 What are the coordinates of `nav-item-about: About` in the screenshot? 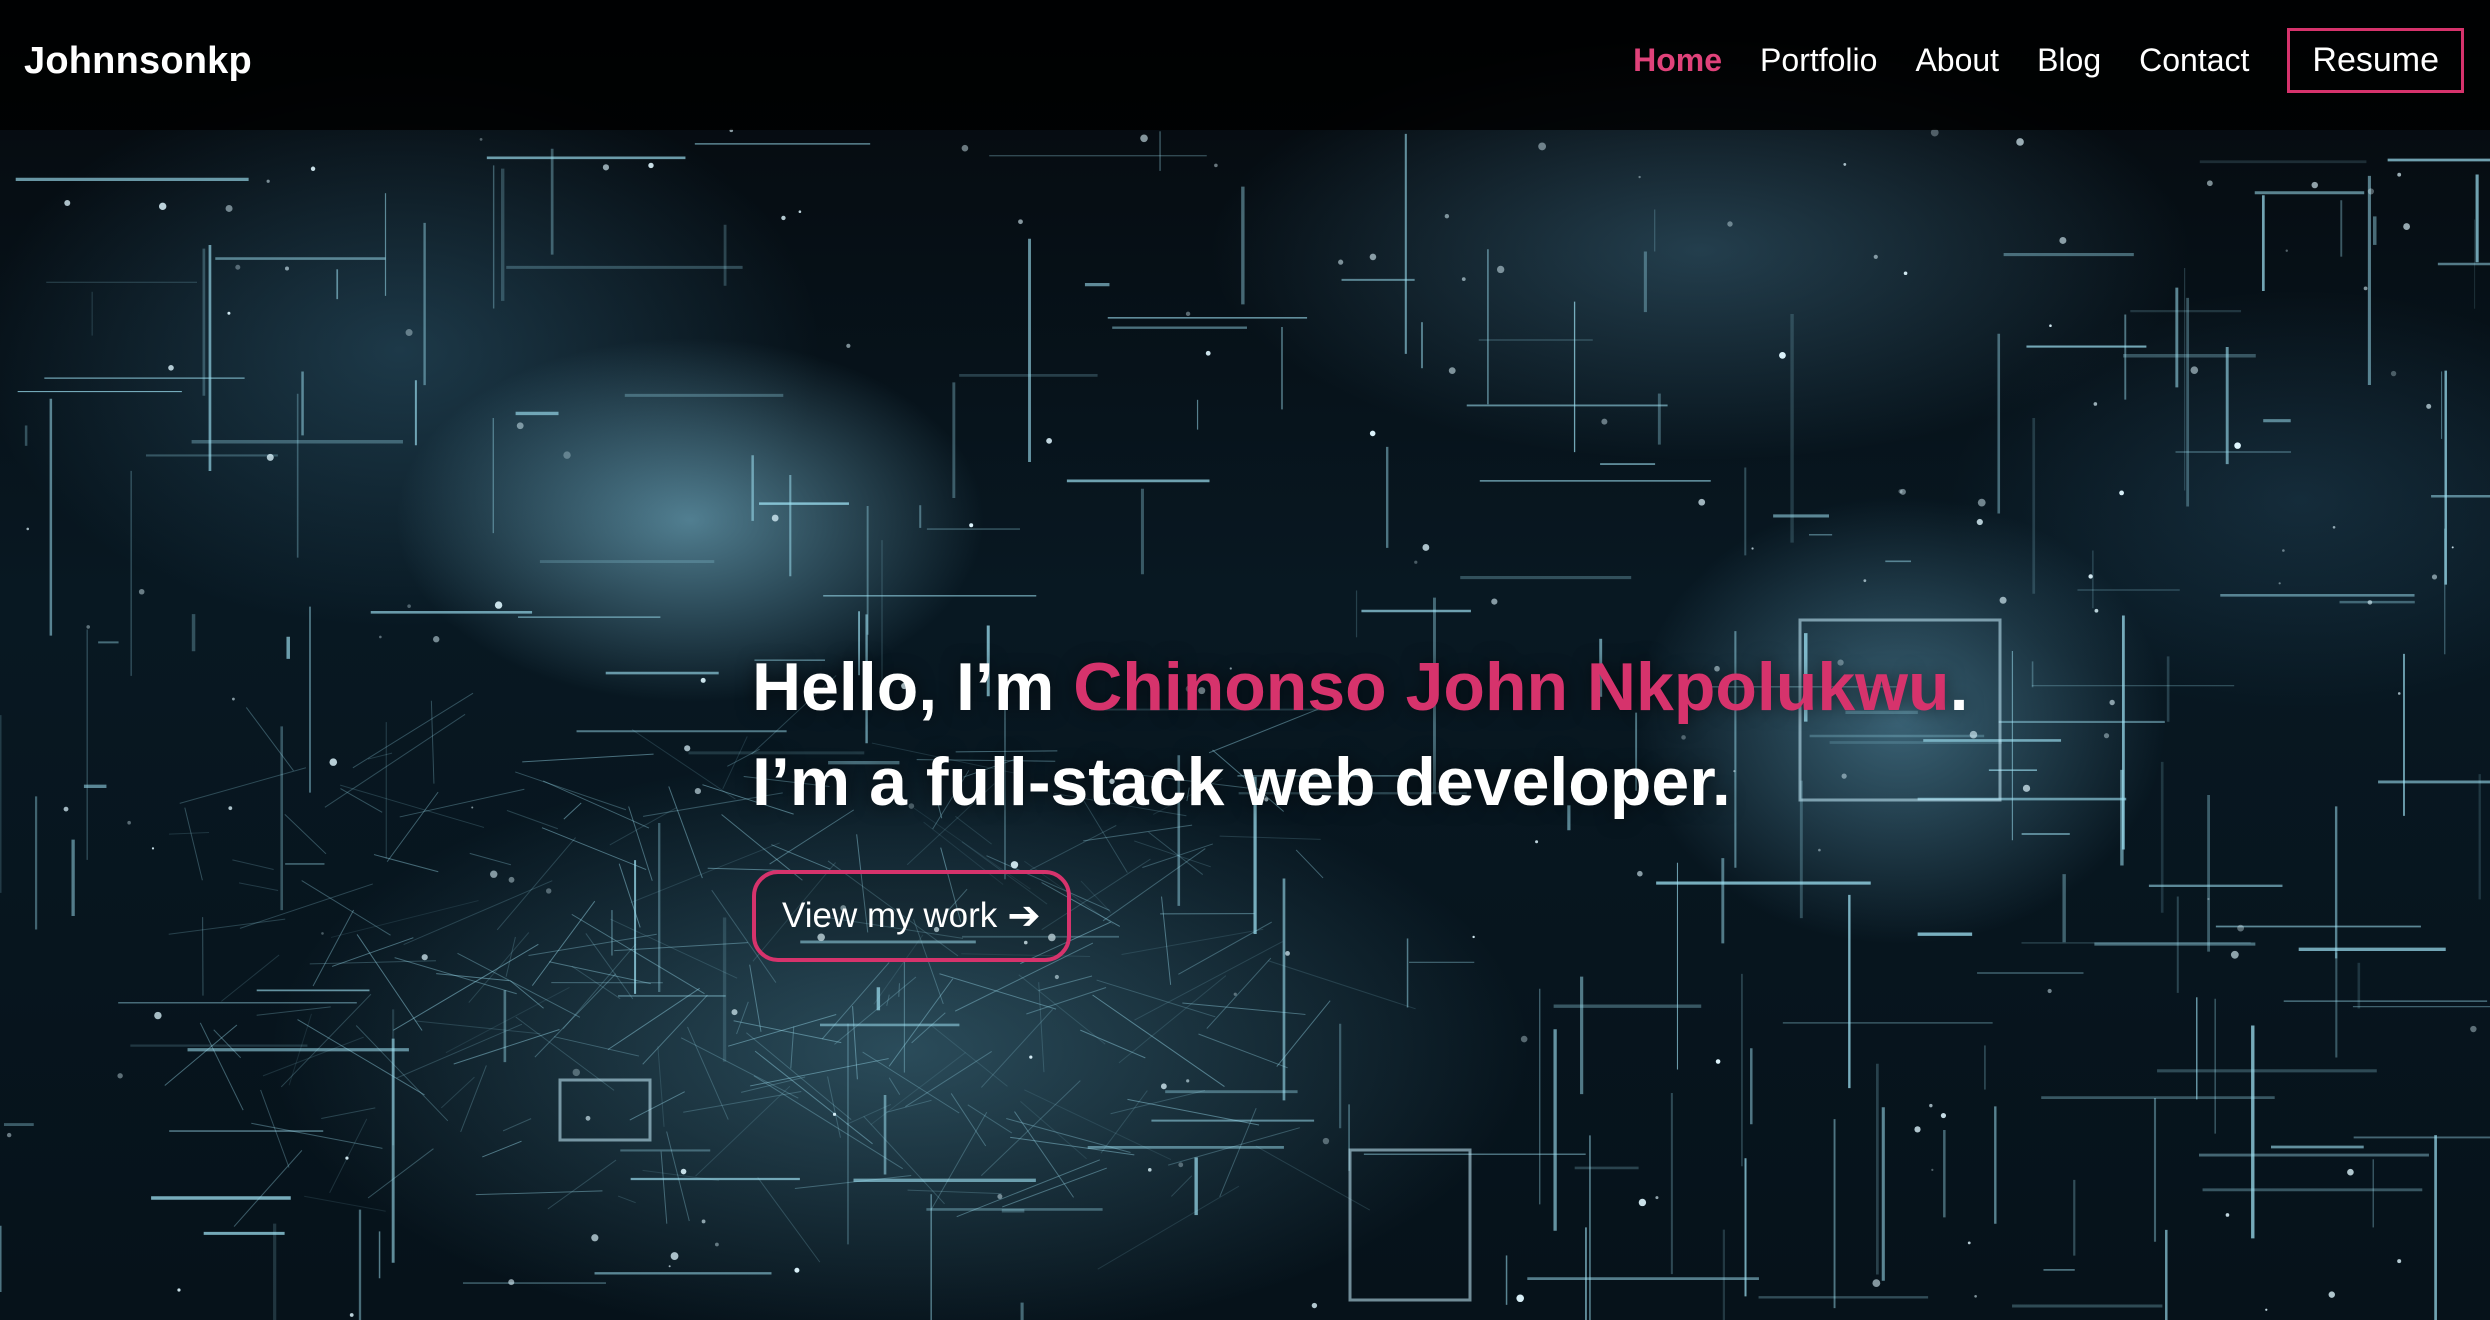 It's located at (1957, 60).